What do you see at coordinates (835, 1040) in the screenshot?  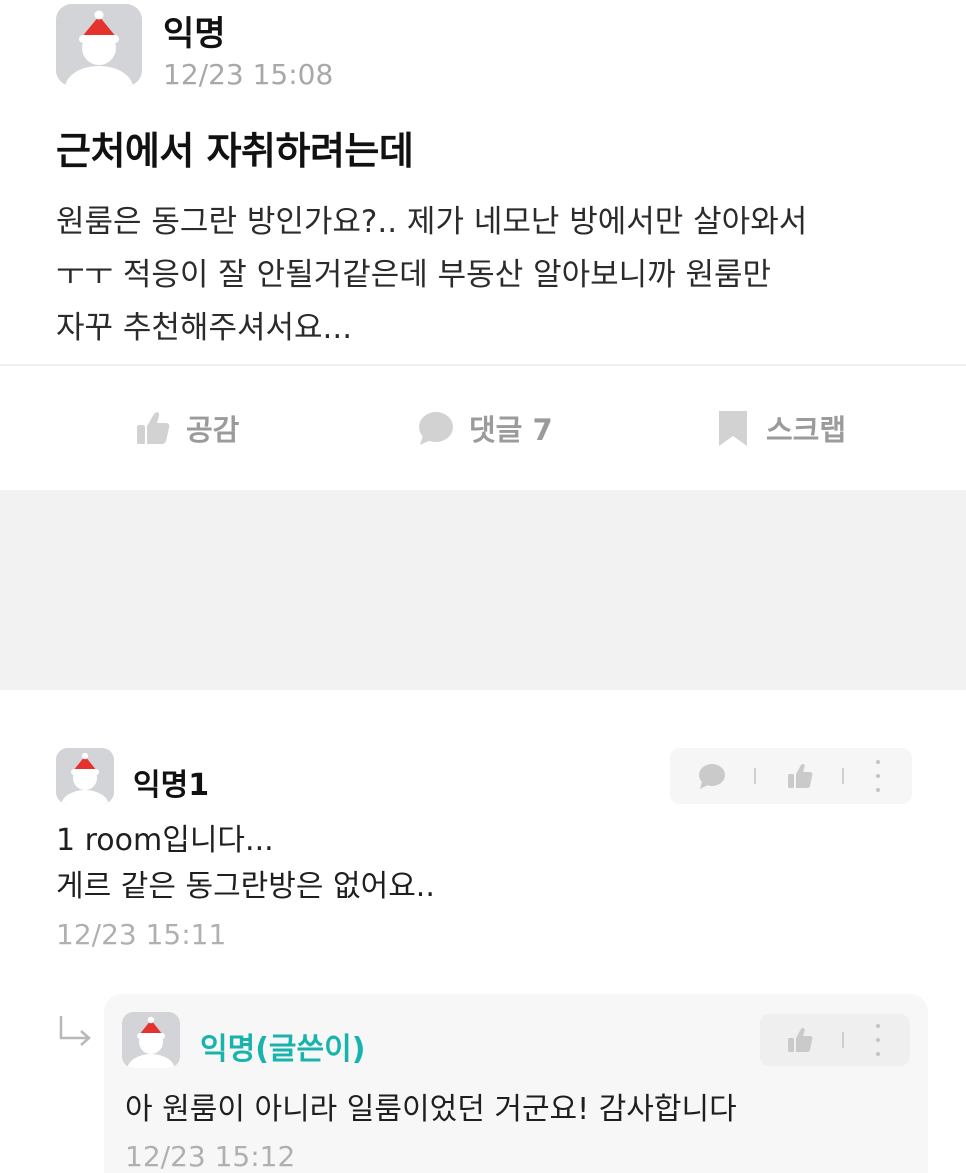 I see `reply-toolbar` at bounding box center [835, 1040].